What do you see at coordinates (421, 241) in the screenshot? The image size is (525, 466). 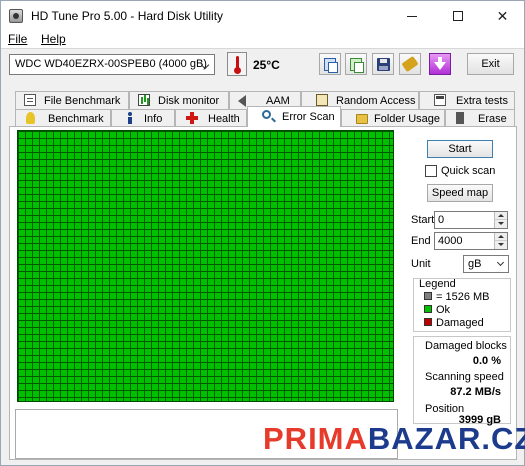 I see `end-field-label: End` at bounding box center [421, 241].